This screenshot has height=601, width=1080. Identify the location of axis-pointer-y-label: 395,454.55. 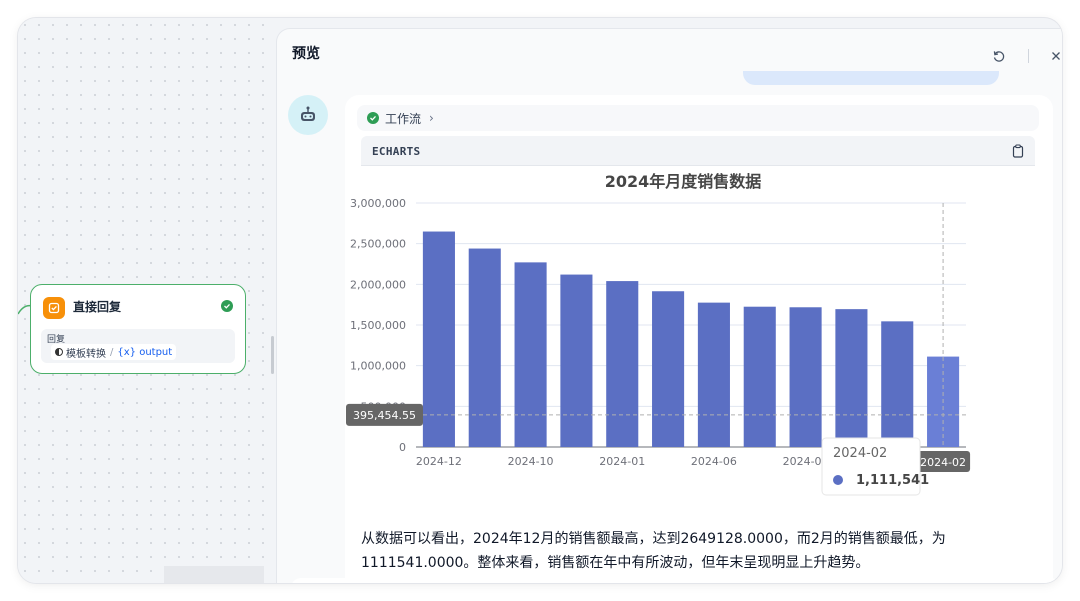
(384, 415).